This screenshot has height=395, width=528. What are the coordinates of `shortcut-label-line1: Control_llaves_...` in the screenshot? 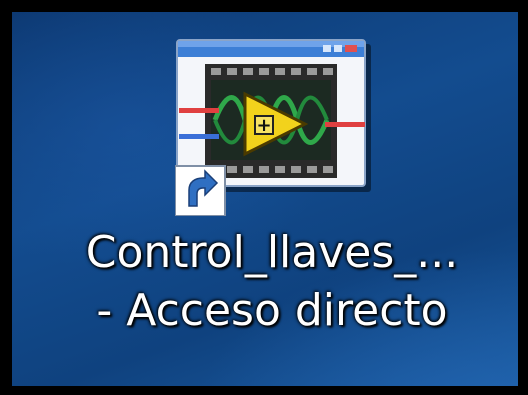 It's located at (272, 252).